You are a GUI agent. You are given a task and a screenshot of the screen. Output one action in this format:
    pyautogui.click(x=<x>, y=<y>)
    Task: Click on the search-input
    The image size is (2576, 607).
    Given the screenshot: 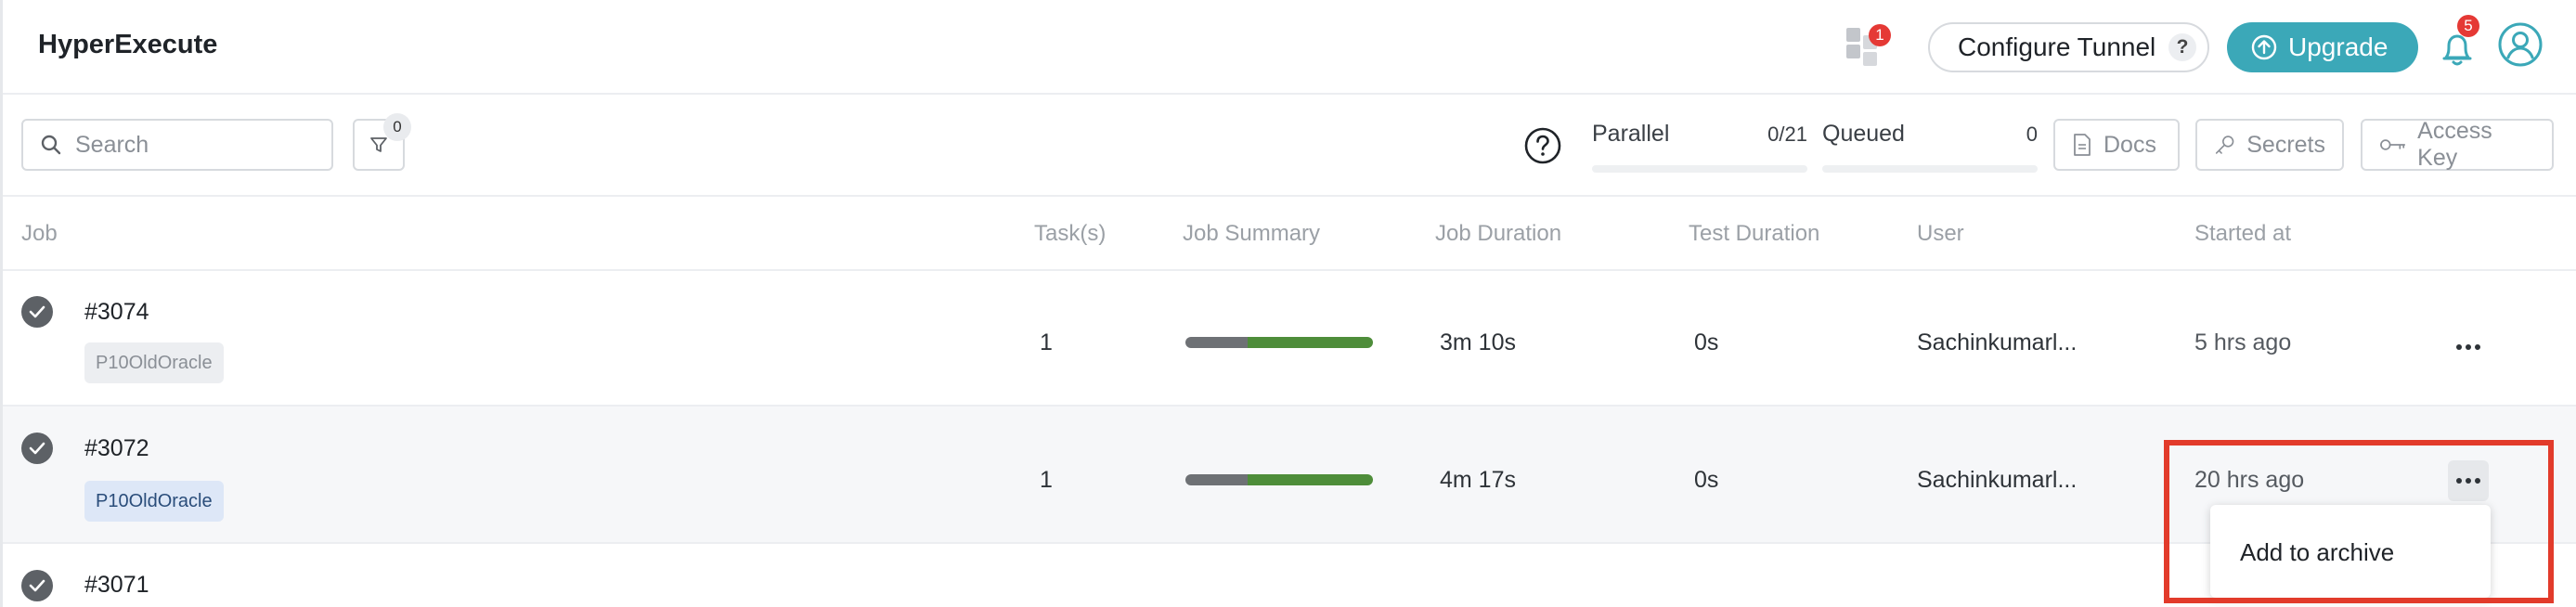 What is the action you would take?
    pyautogui.click(x=196, y=145)
    